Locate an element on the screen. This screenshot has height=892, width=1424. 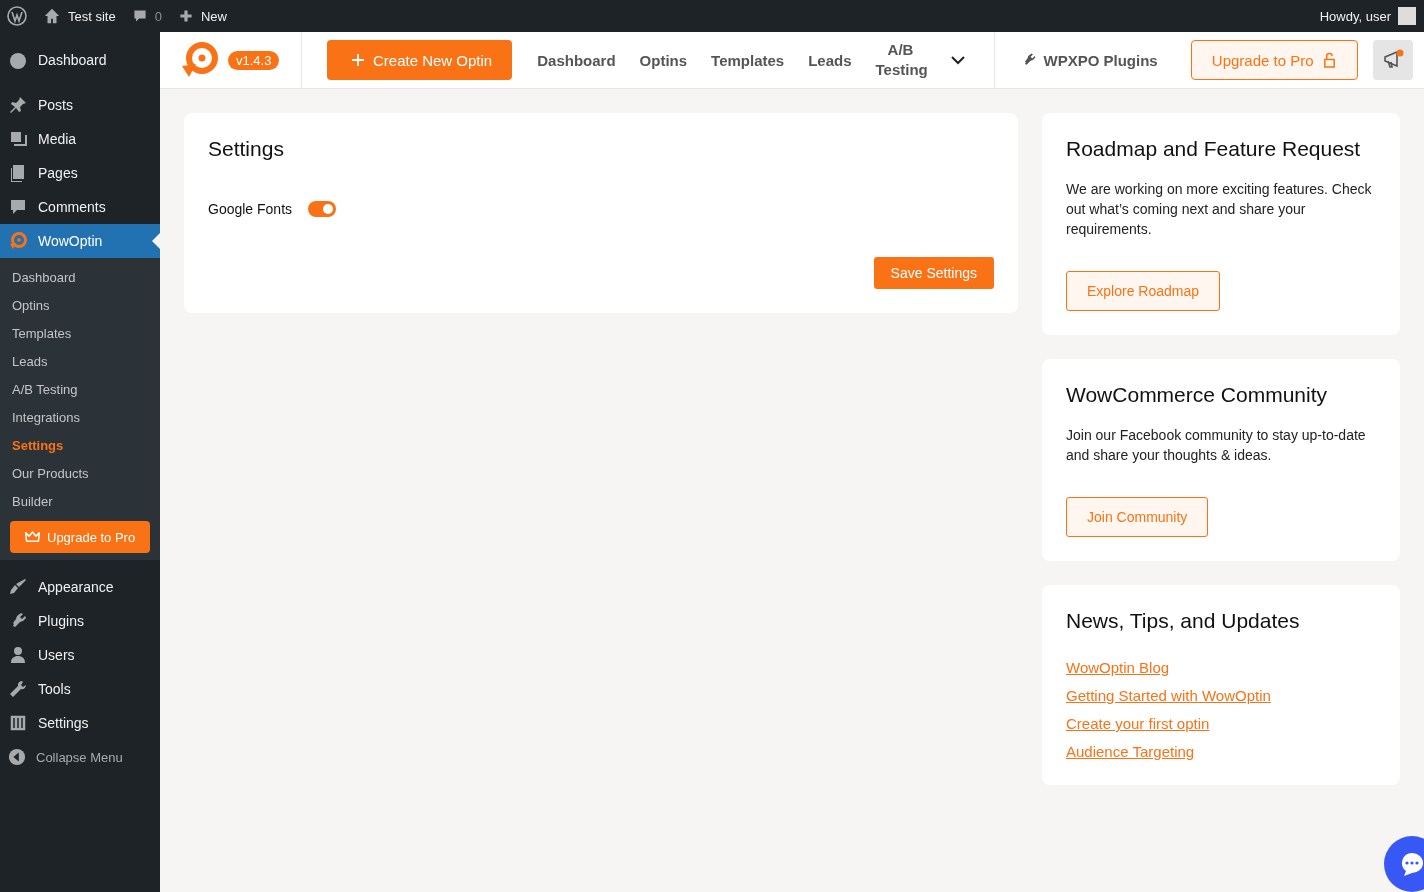
nav-link: Optins is located at coordinates (663, 60).